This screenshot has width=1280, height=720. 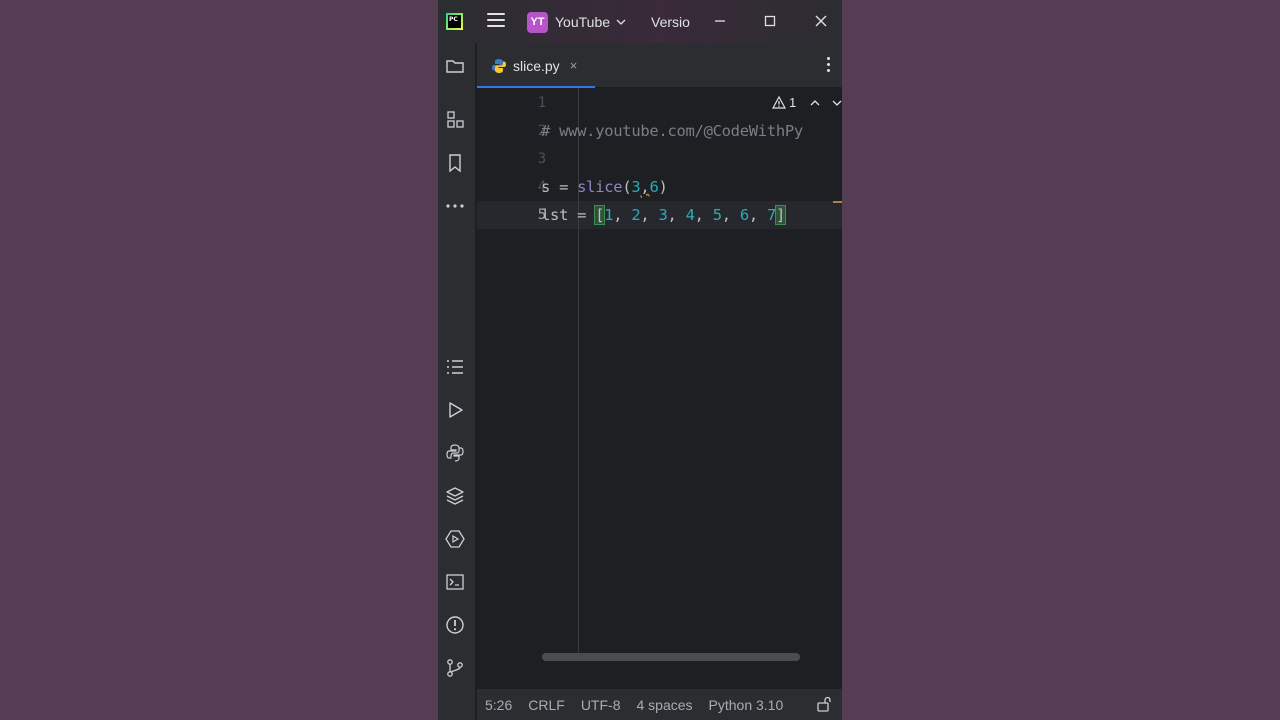 I want to click on code-token: lst =, so click(x=568, y=215).